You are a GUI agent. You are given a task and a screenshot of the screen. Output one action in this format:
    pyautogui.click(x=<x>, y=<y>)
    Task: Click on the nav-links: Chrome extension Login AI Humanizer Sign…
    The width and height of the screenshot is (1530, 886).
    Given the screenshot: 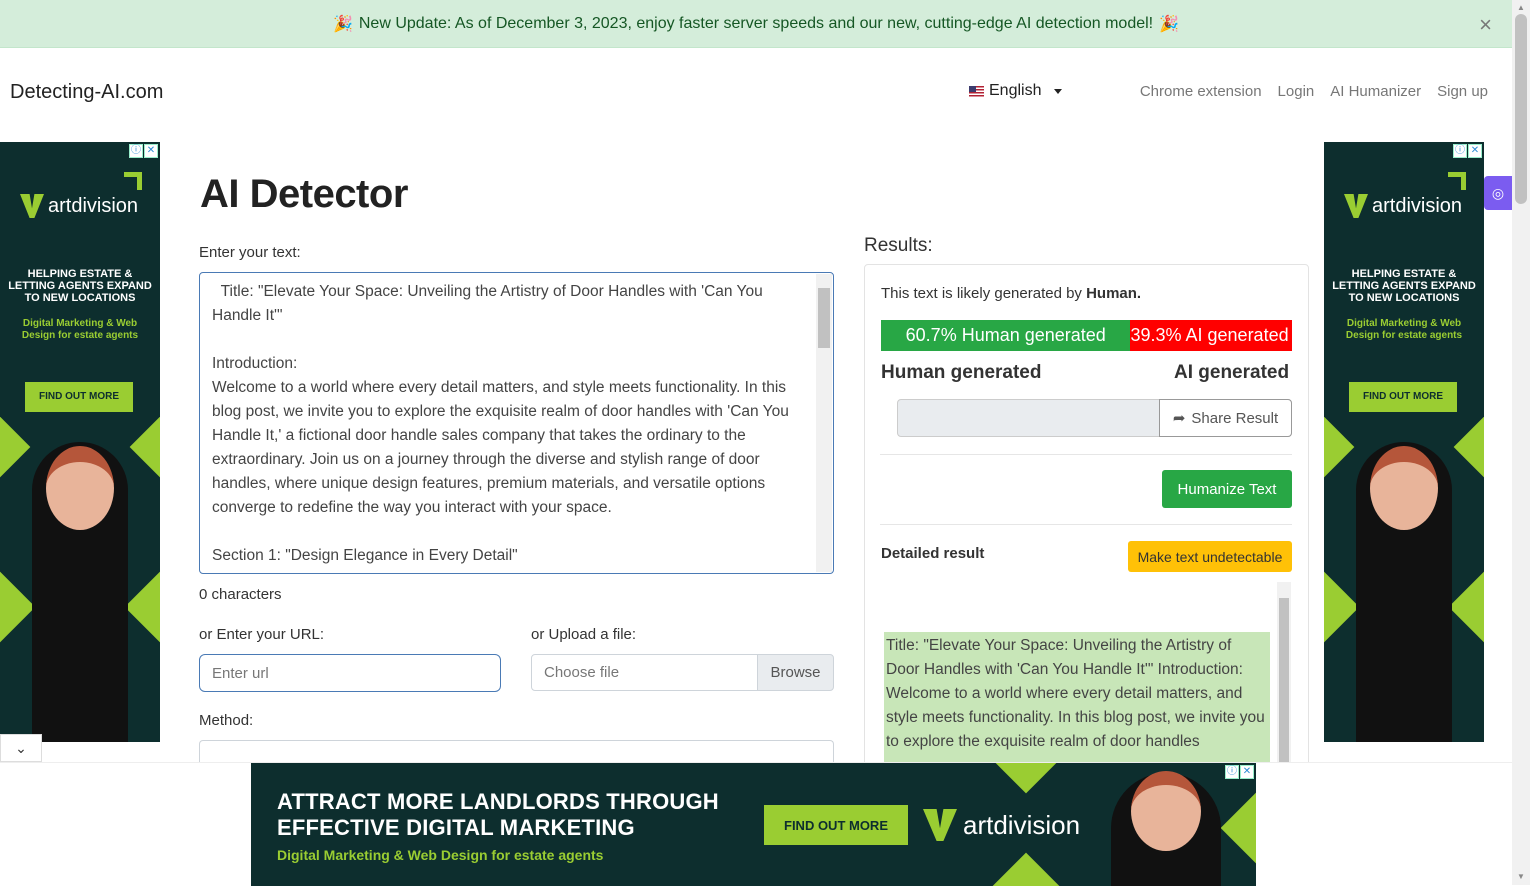 What is the action you would take?
    pyautogui.click(x=1314, y=91)
    